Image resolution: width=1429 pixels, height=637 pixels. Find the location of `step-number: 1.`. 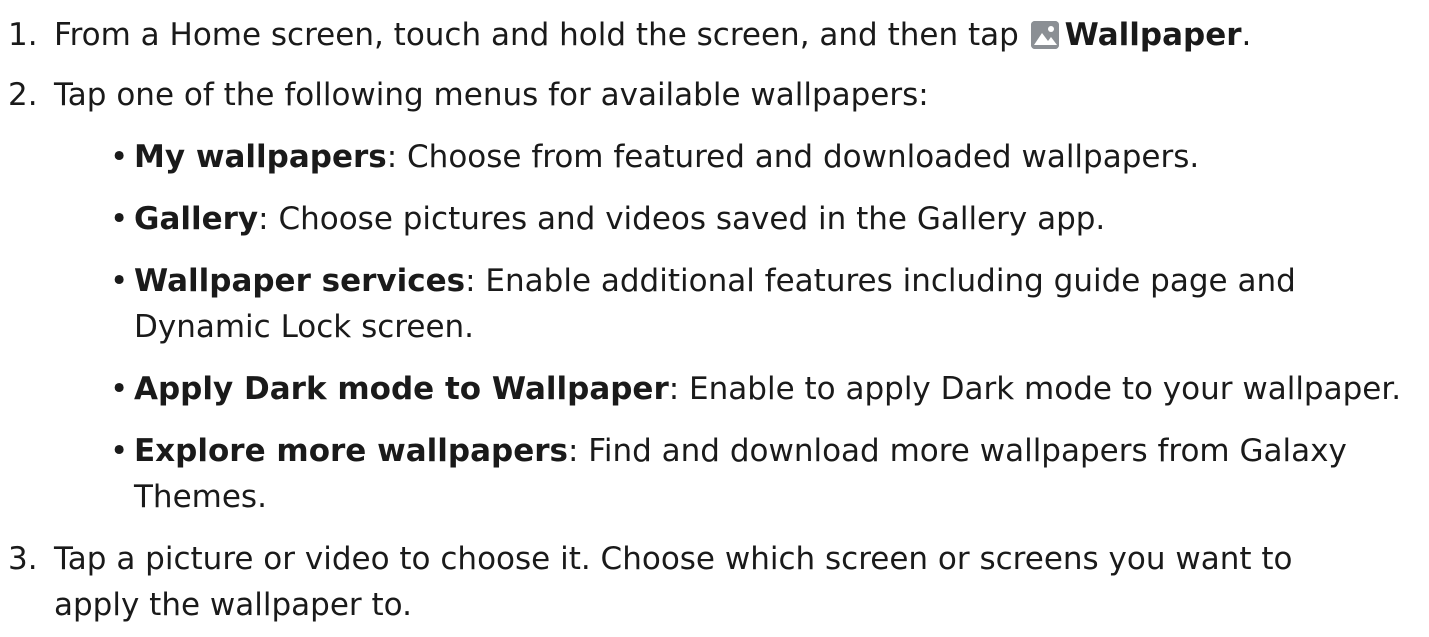

step-number: 1. is located at coordinates (23, 35).